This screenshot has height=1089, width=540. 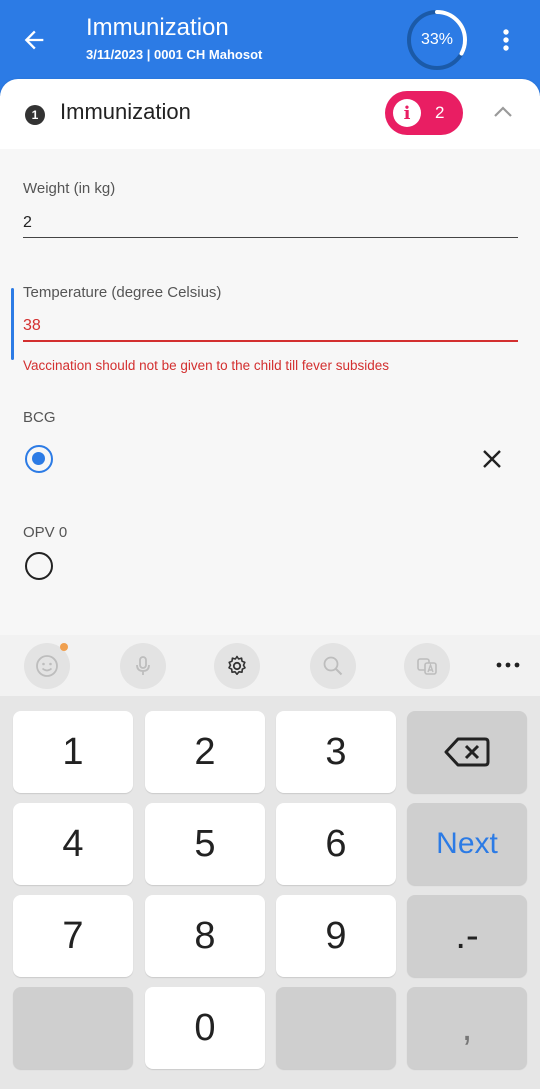 I want to click on gear-icon, so click(x=237, y=665).